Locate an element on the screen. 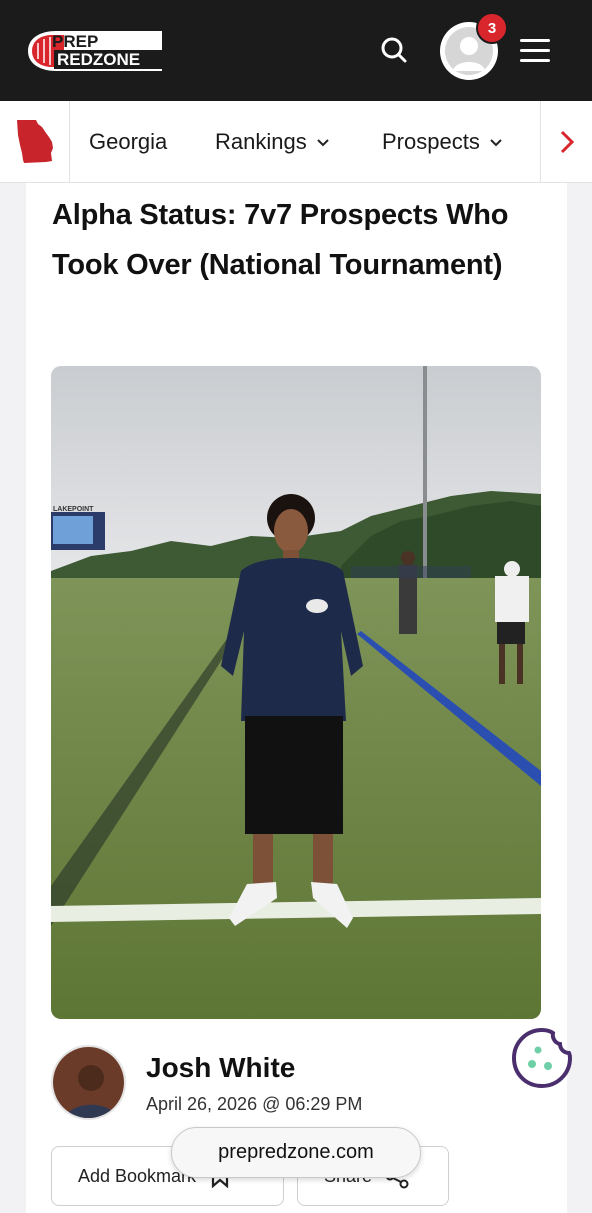 The image size is (592, 1213). logo-line2: REDZONE is located at coordinates (98, 59).